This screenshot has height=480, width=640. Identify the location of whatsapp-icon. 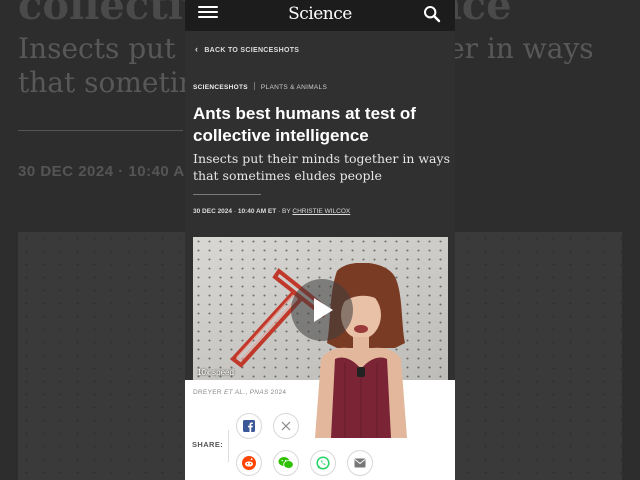
(323, 463).